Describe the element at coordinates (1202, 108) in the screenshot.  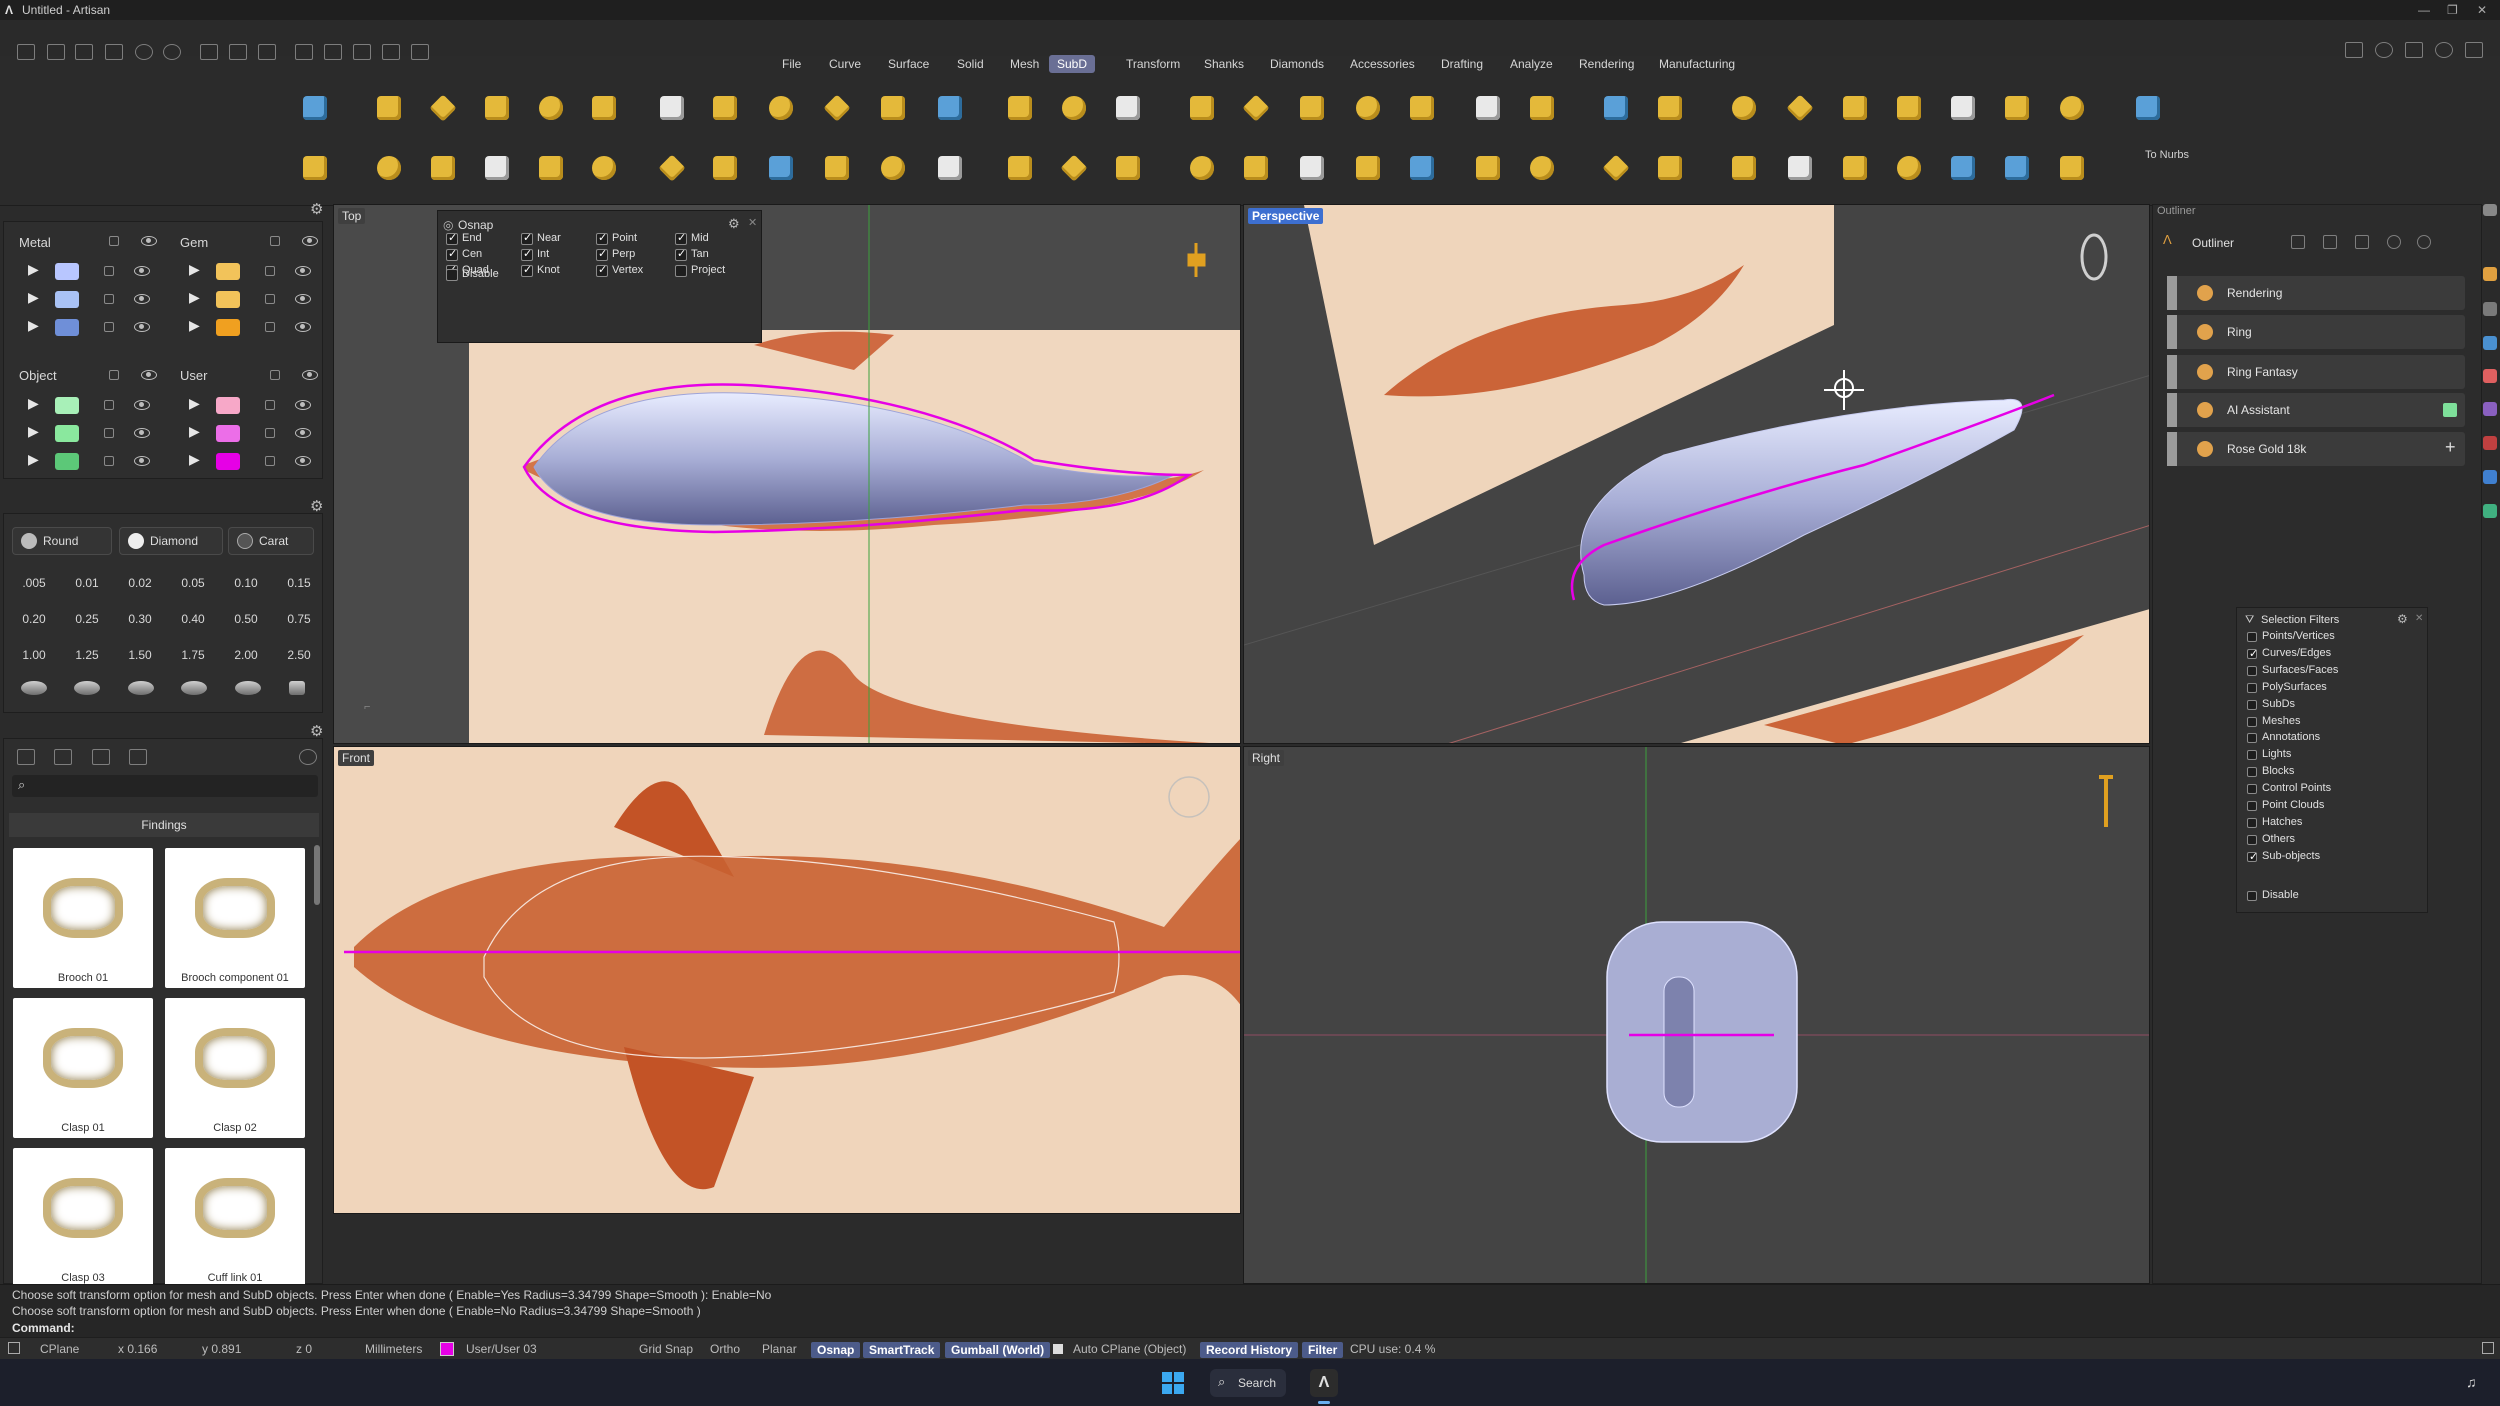
I see `ribbon-tool-r1-16-icon` at that location.